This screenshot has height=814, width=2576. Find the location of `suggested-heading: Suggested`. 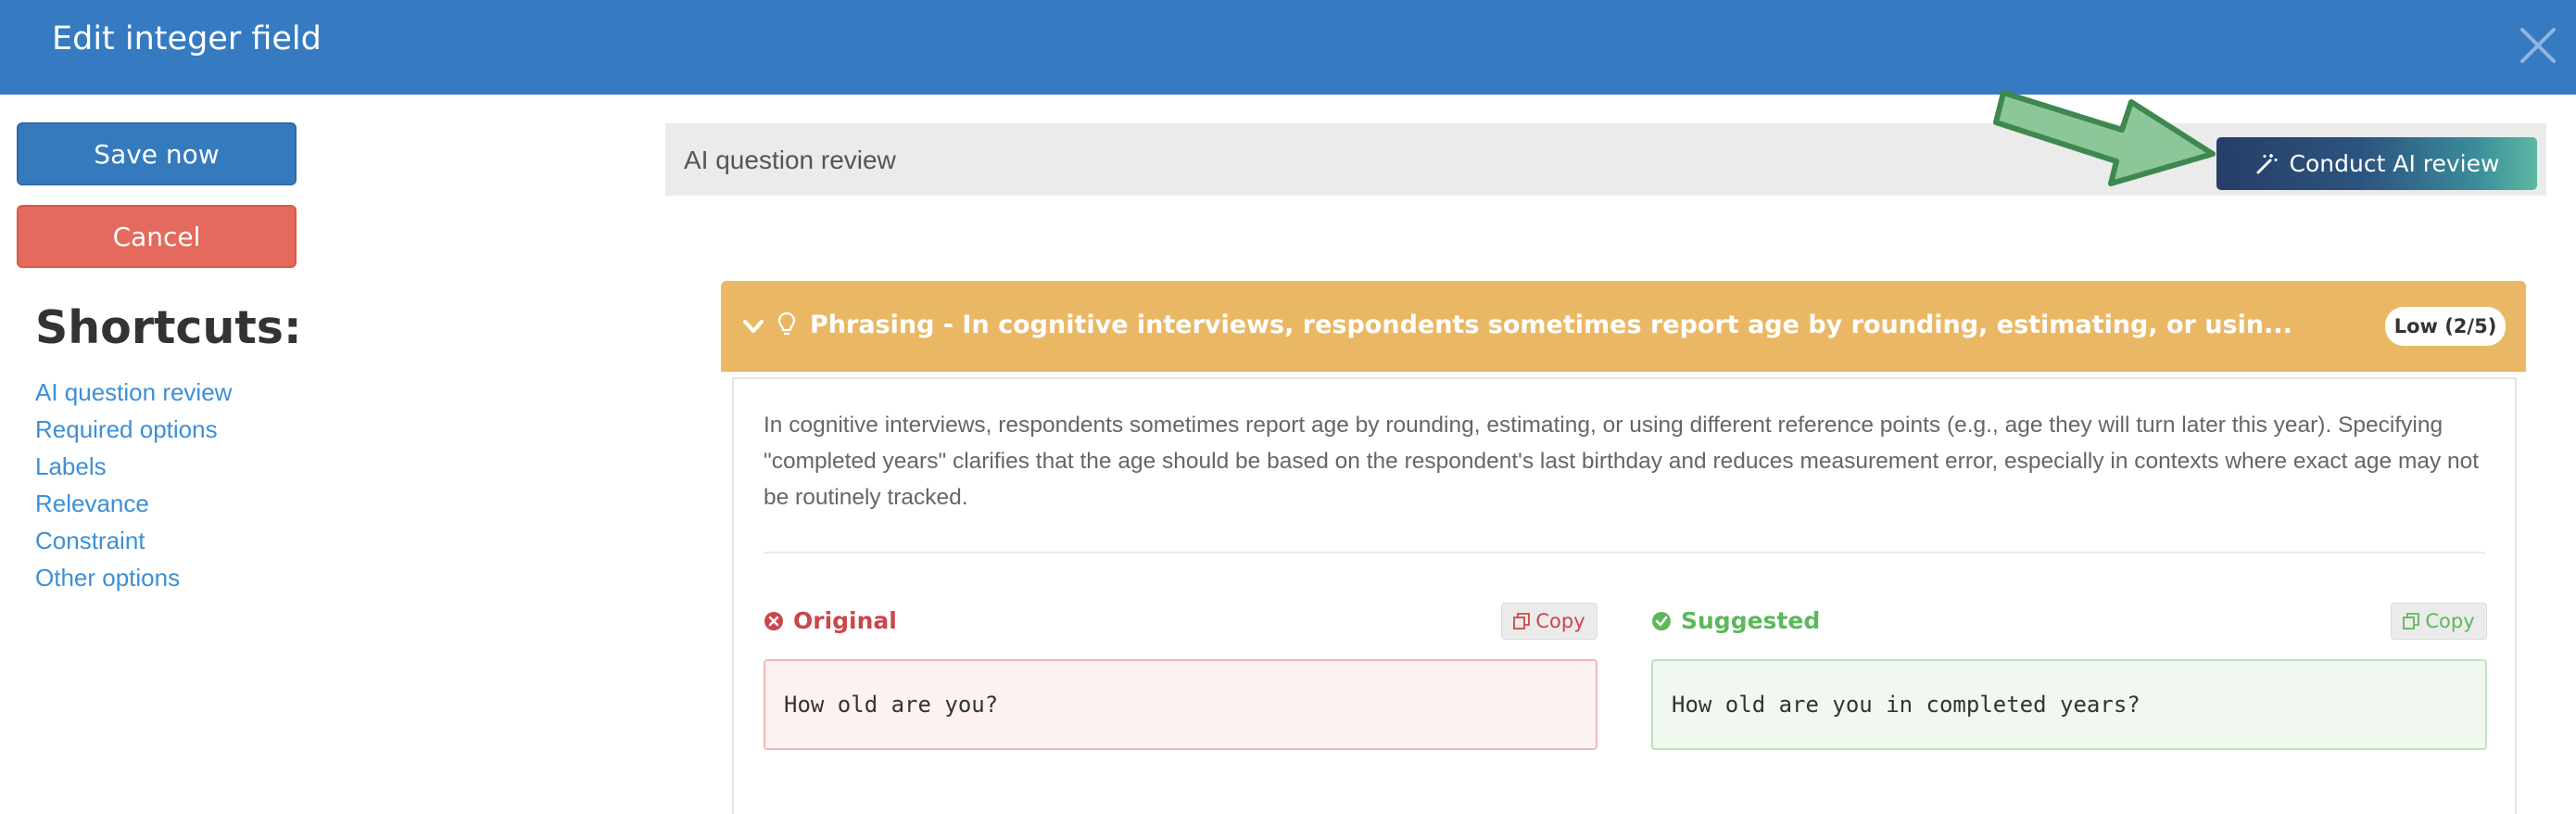

suggested-heading: Suggested is located at coordinates (1735, 620).